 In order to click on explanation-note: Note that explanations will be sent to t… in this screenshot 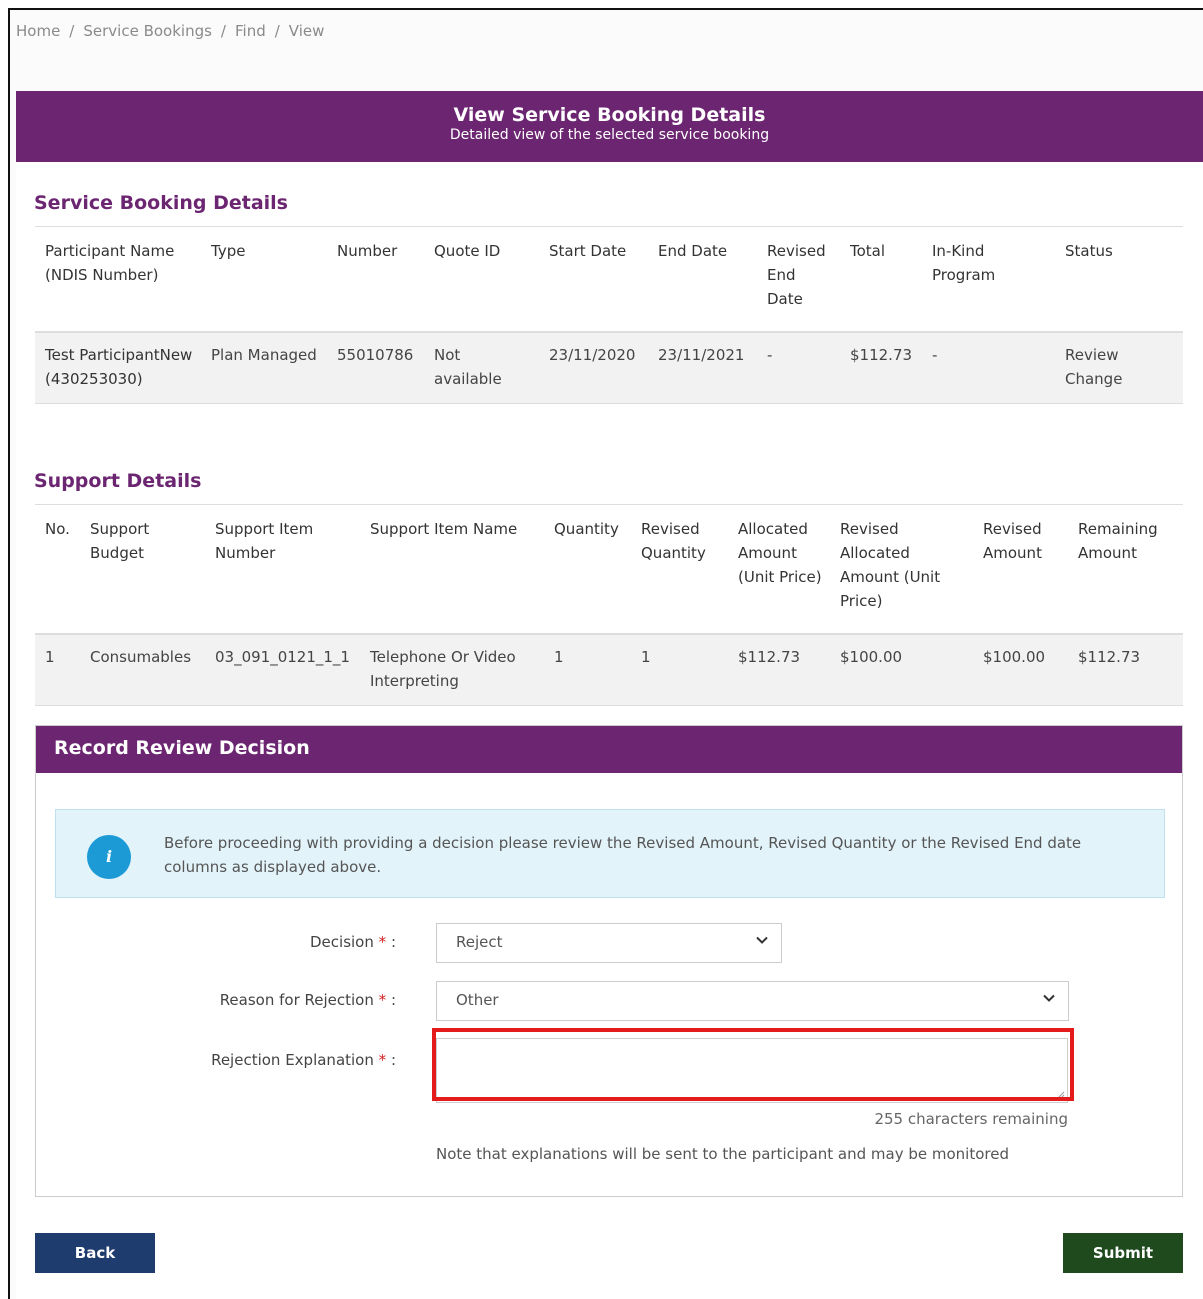, I will do `click(722, 1154)`.